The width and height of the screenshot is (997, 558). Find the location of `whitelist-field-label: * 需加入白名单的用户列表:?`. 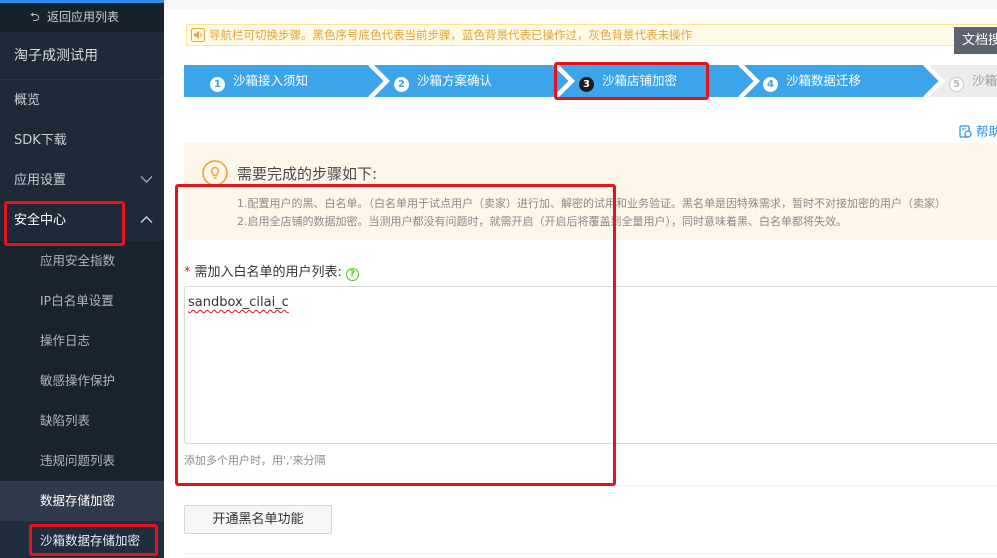

whitelist-field-label: * 需加入白名单的用户列表:? is located at coordinates (271, 271).